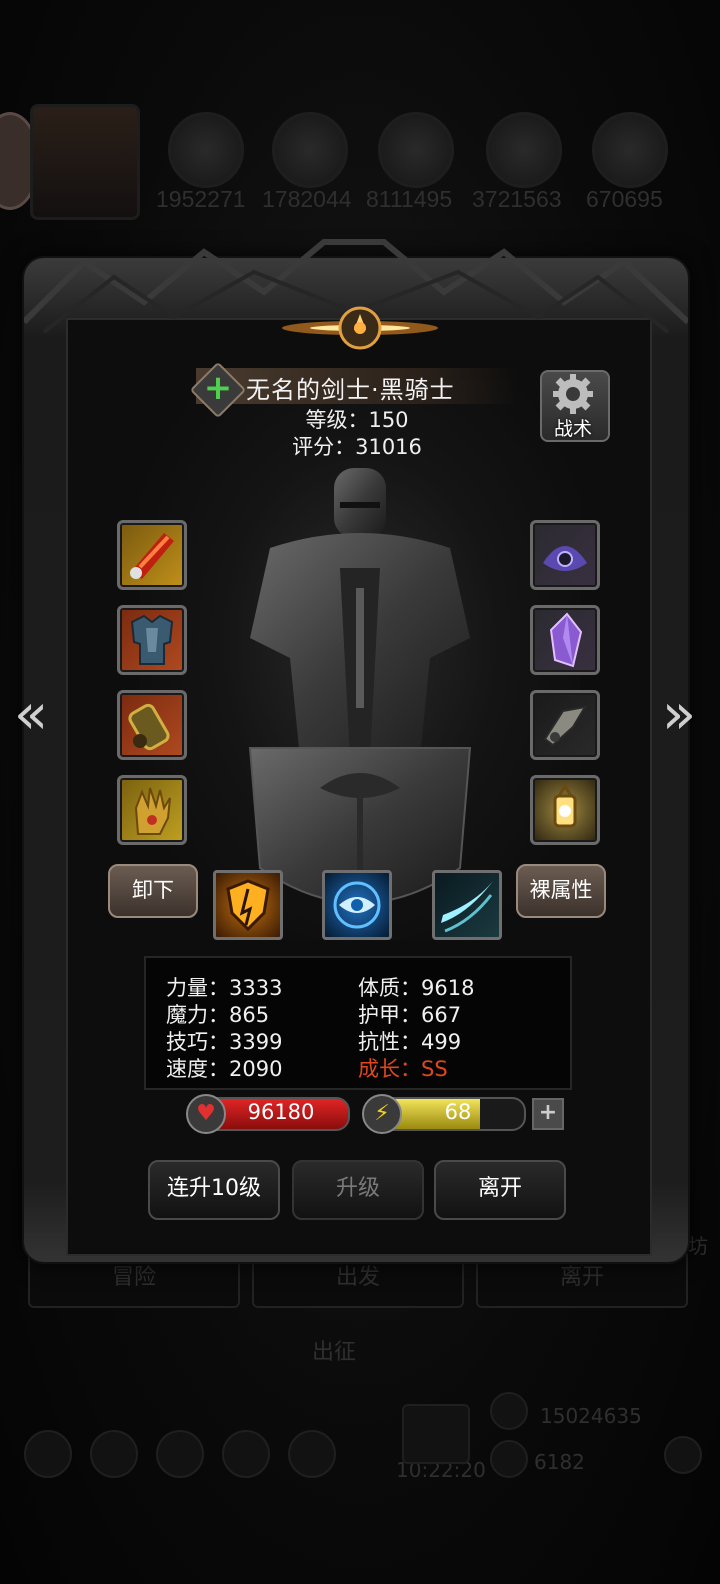 This screenshot has width=720, height=1584. I want to click on hero-name: 无名的剑士·黑骑士, so click(350, 390).